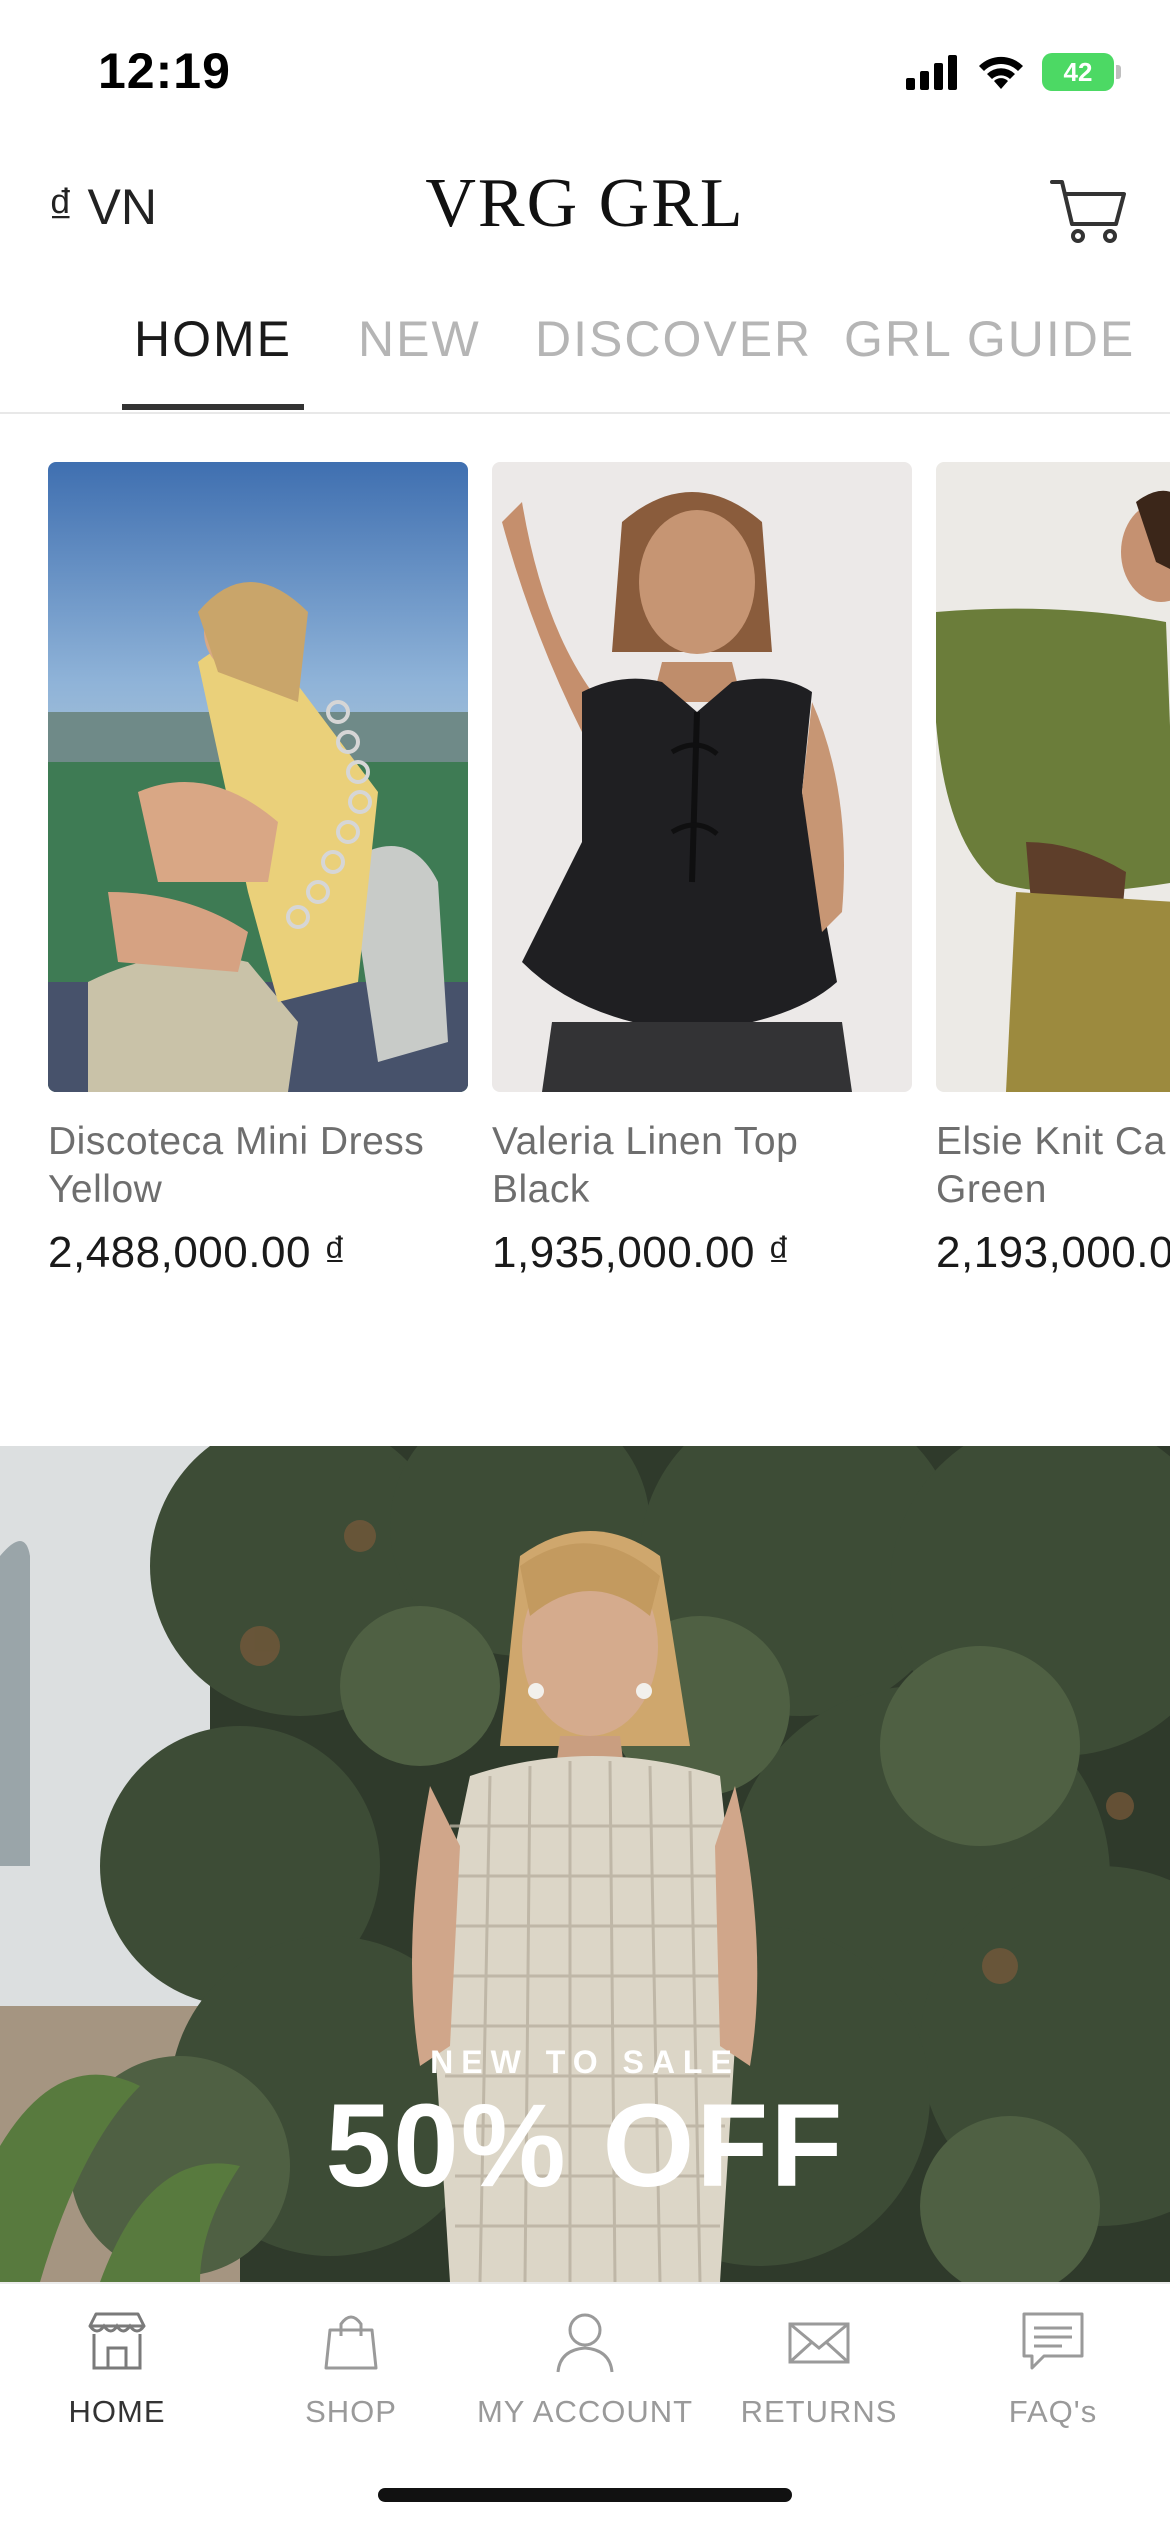  I want to click on nav-label: MY ACCOUNT, so click(585, 2411).